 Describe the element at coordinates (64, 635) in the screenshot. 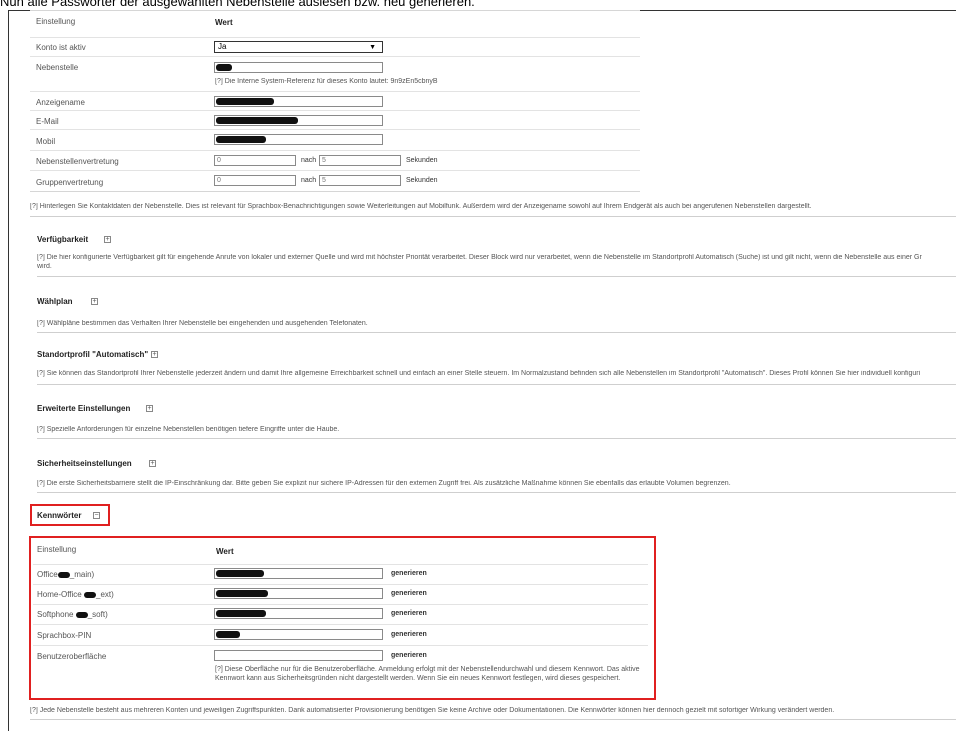

I see `pw-label-voicebox: Sprachbox-PIN` at that location.